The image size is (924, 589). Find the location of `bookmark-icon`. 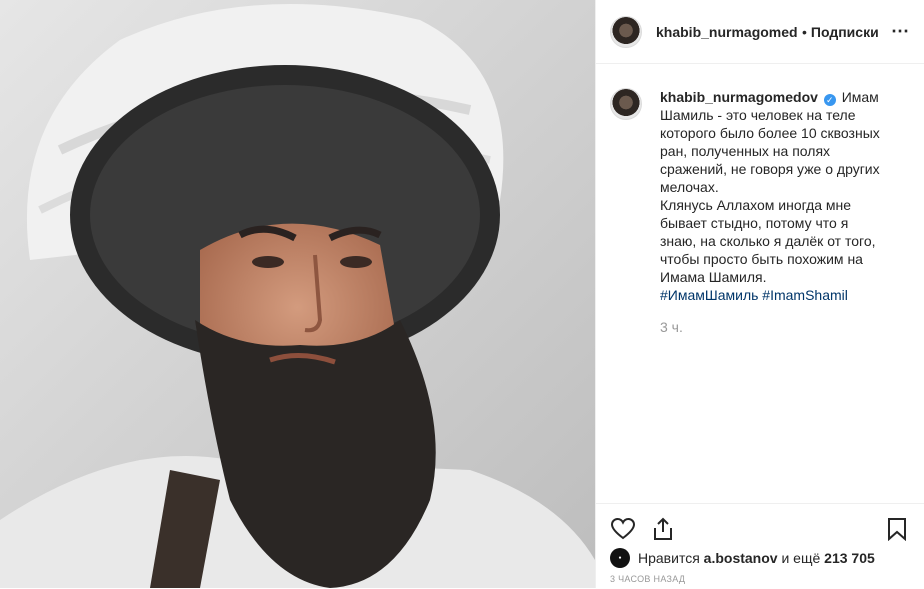

bookmark-icon is located at coordinates (897, 529).